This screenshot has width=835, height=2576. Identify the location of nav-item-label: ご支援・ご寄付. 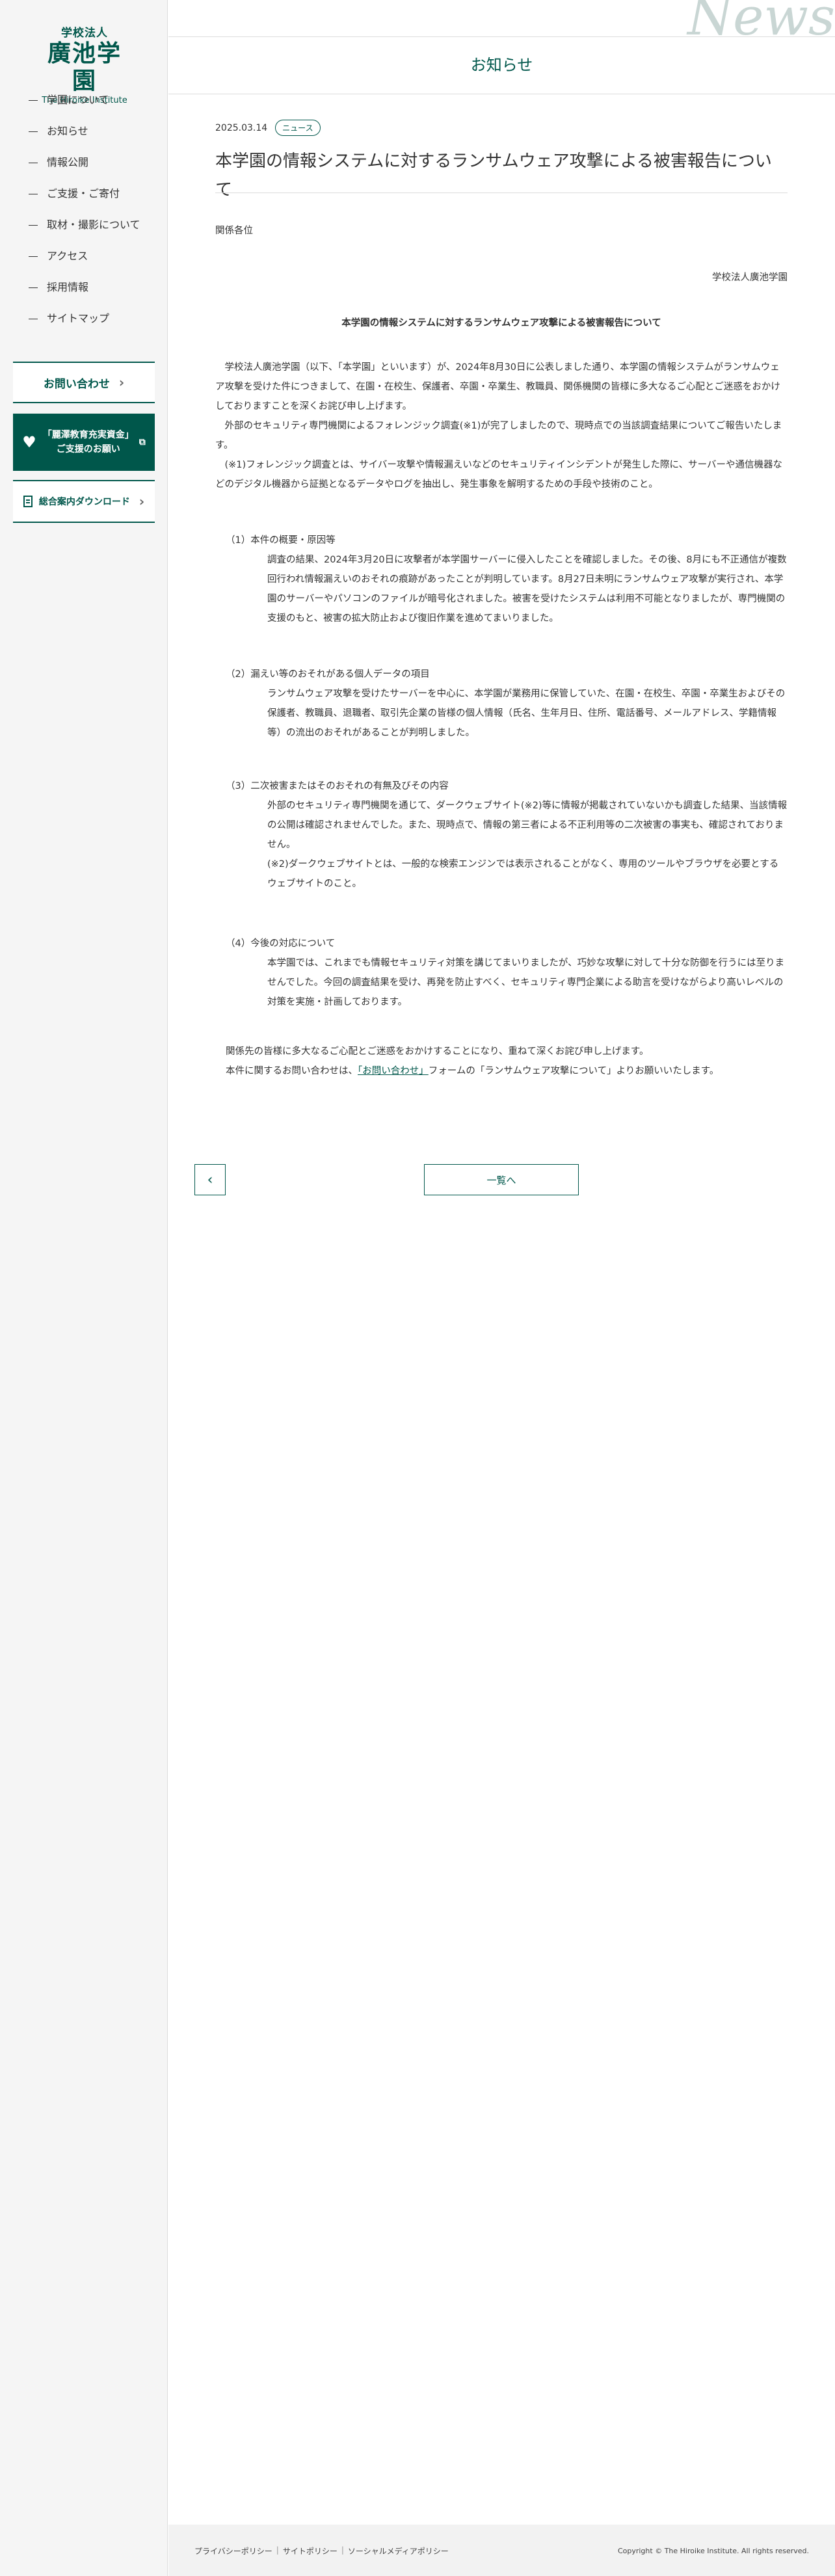
(83, 193).